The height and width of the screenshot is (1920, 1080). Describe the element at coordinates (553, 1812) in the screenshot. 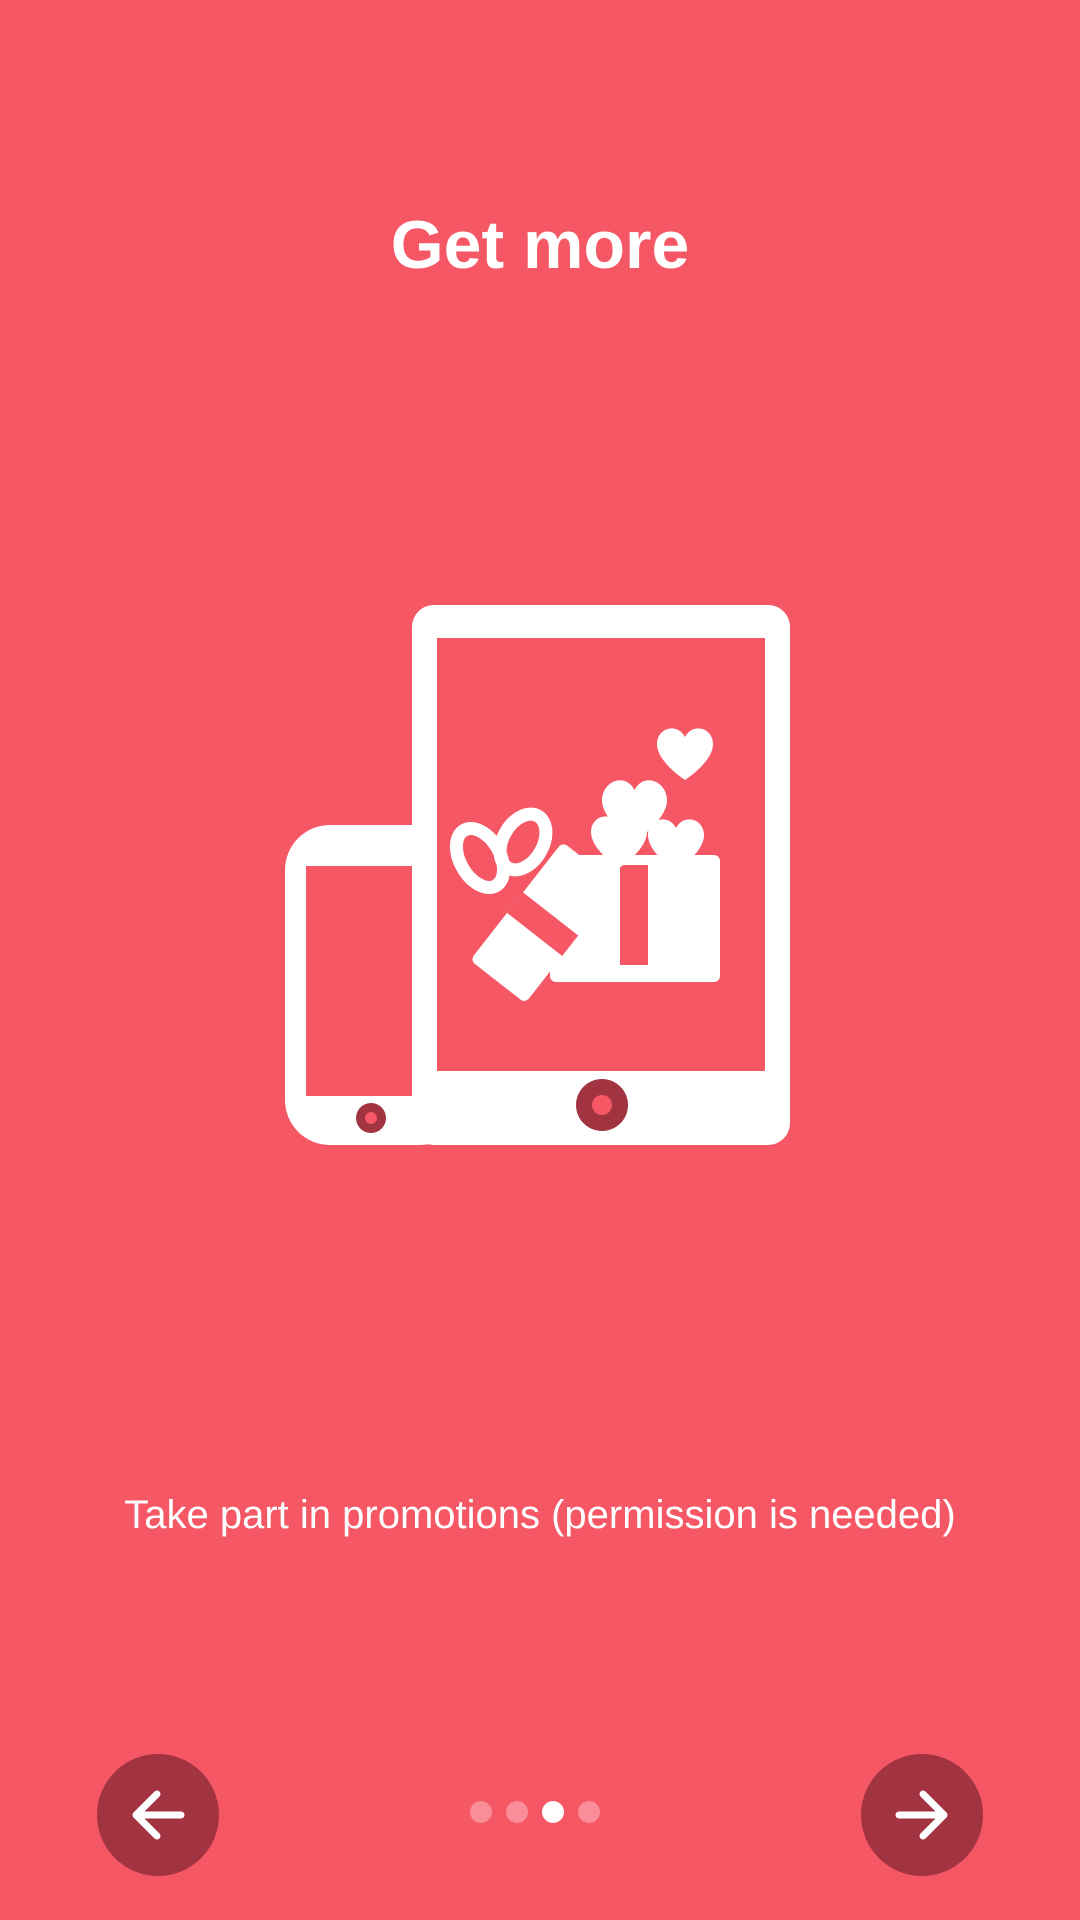

I see `page-dot-active` at that location.